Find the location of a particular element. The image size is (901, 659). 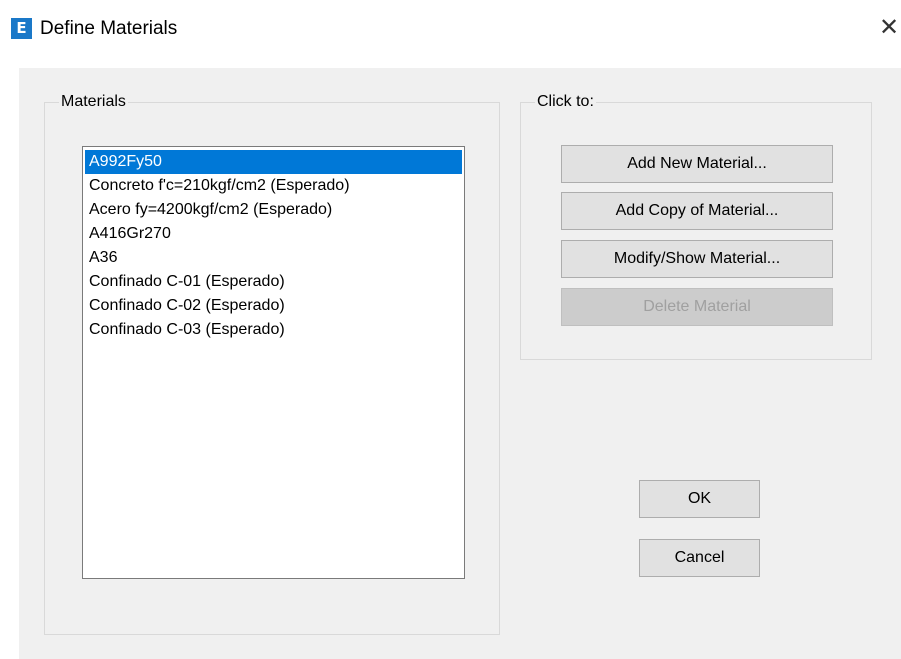

delete-material-button: Delete Material is located at coordinates (697, 307).